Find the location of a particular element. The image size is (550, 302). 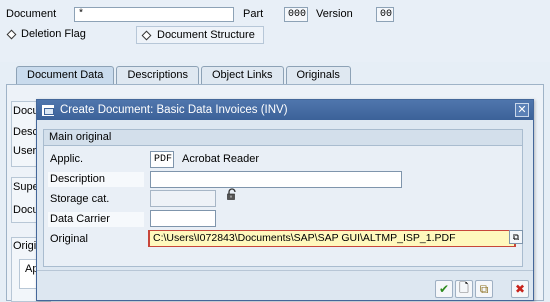

description-label: Description is located at coordinates (96, 179).